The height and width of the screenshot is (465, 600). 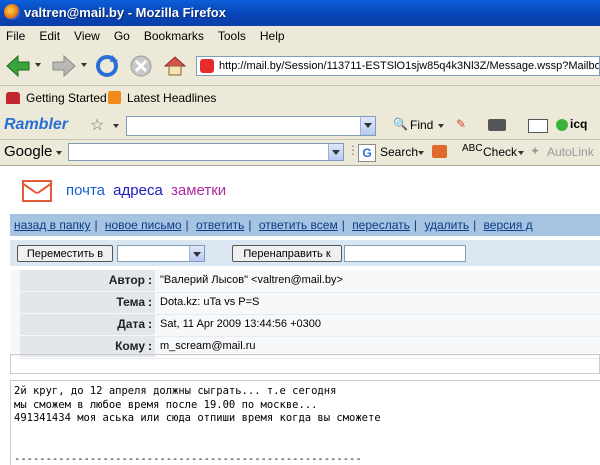 What do you see at coordinates (116, 126) in the screenshot?
I see `star-dropdown-icon` at bounding box center [116, 126].